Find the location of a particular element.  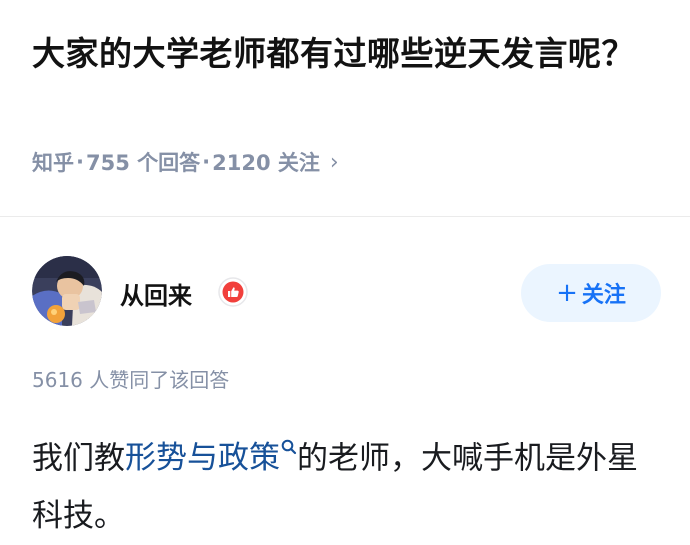

follower-count: 2120 关注 is located at coordinates (266, 163).